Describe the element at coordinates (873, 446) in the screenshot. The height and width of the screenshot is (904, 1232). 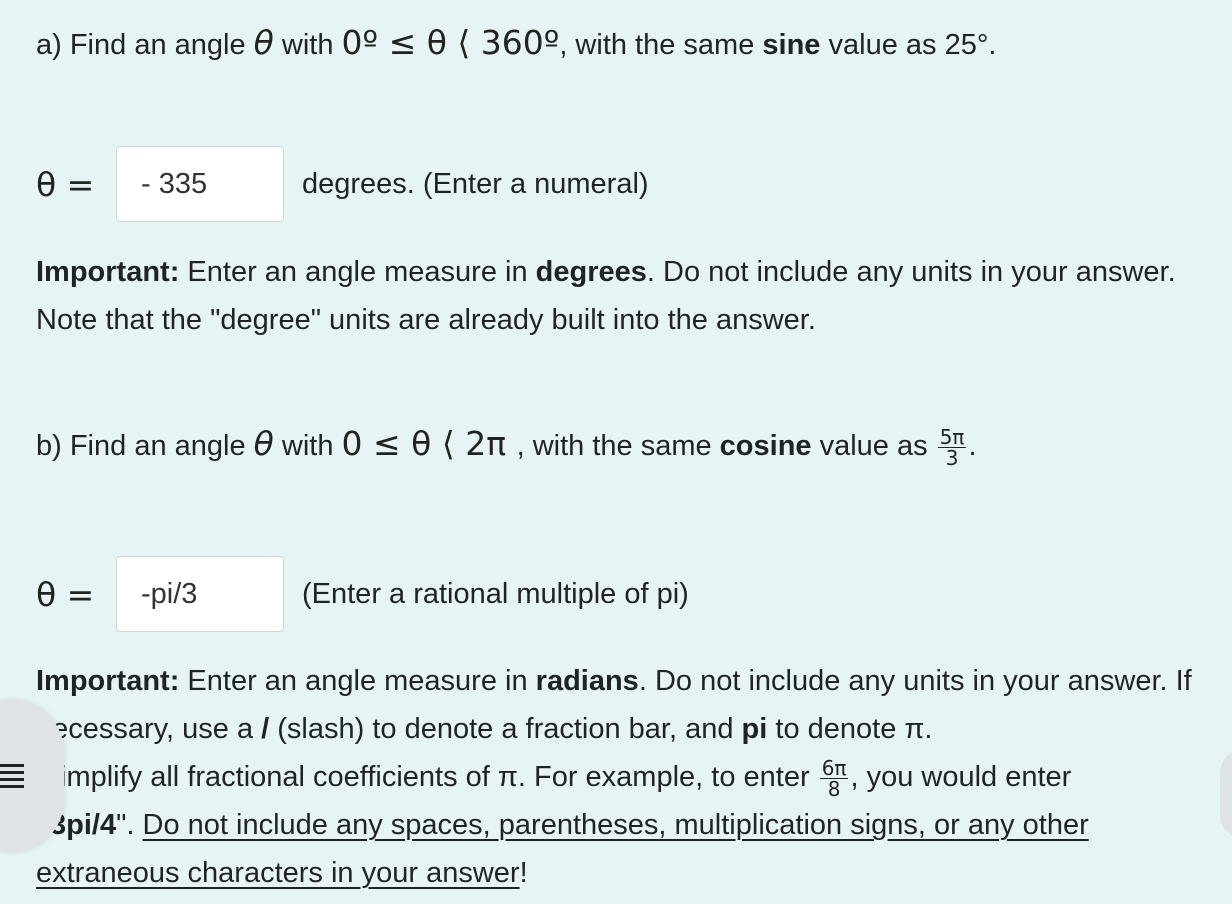
I see `prompt-text: value as` at that location.